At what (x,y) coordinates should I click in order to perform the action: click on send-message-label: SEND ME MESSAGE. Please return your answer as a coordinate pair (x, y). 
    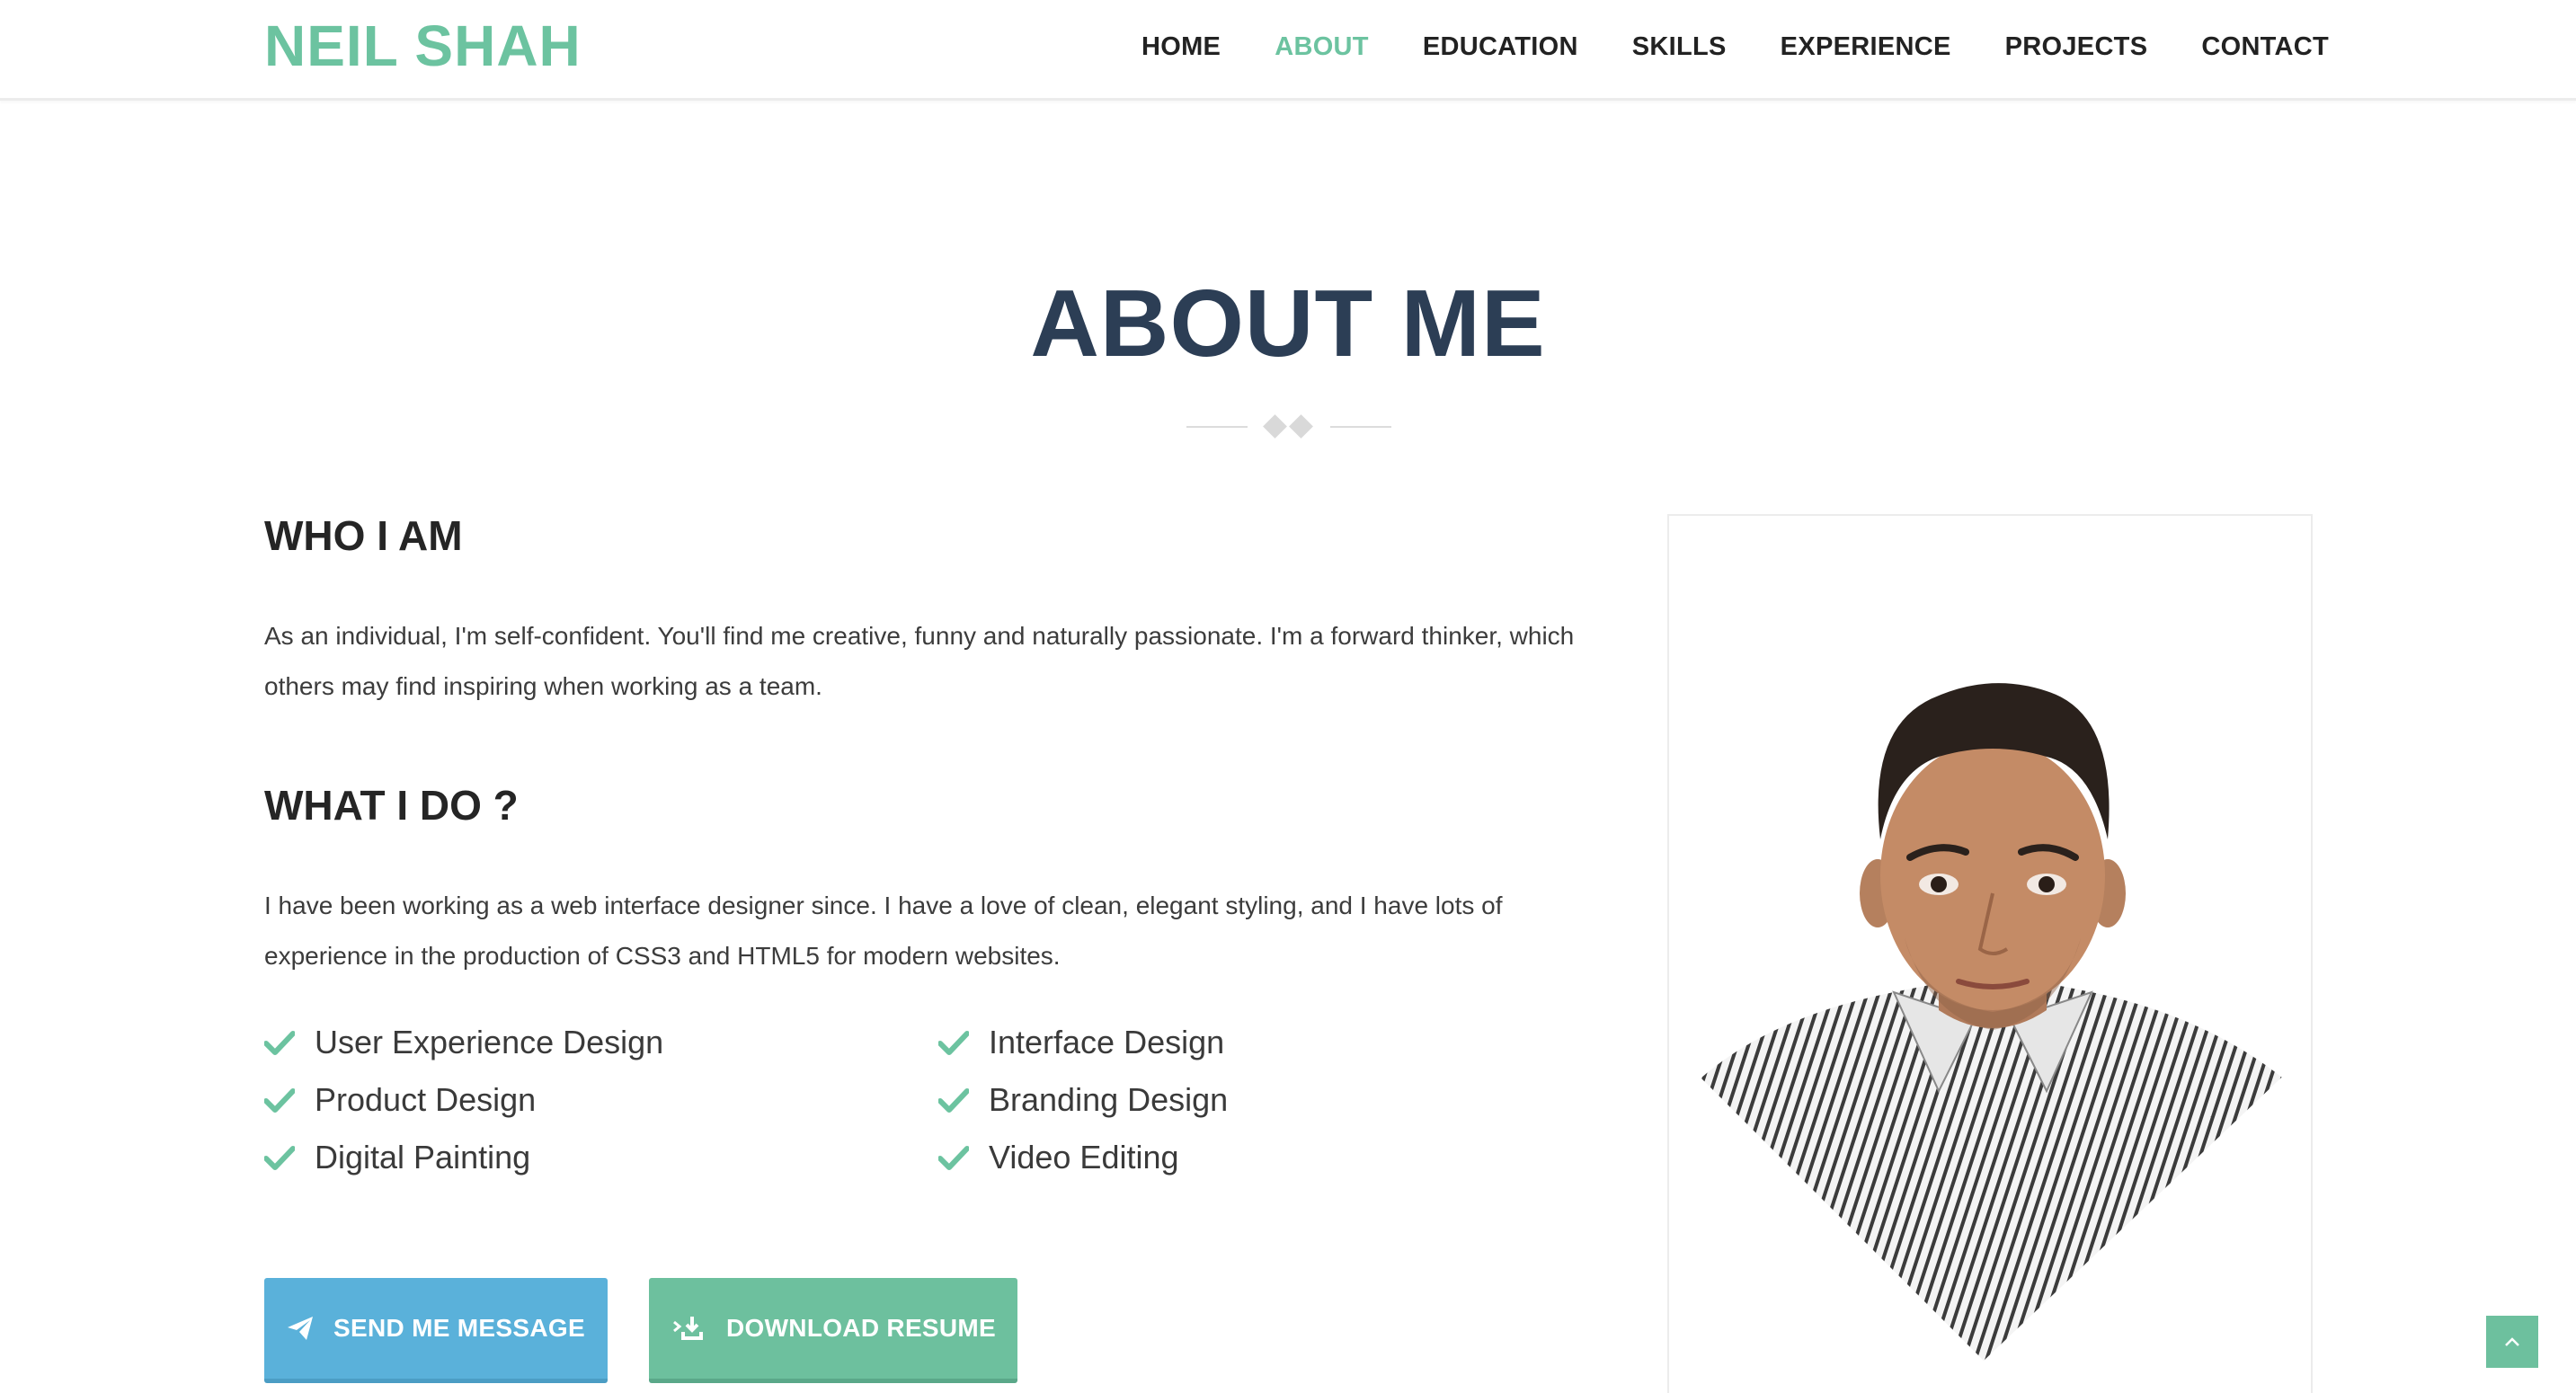
    Looking at the image, I should click on (459, 1328).